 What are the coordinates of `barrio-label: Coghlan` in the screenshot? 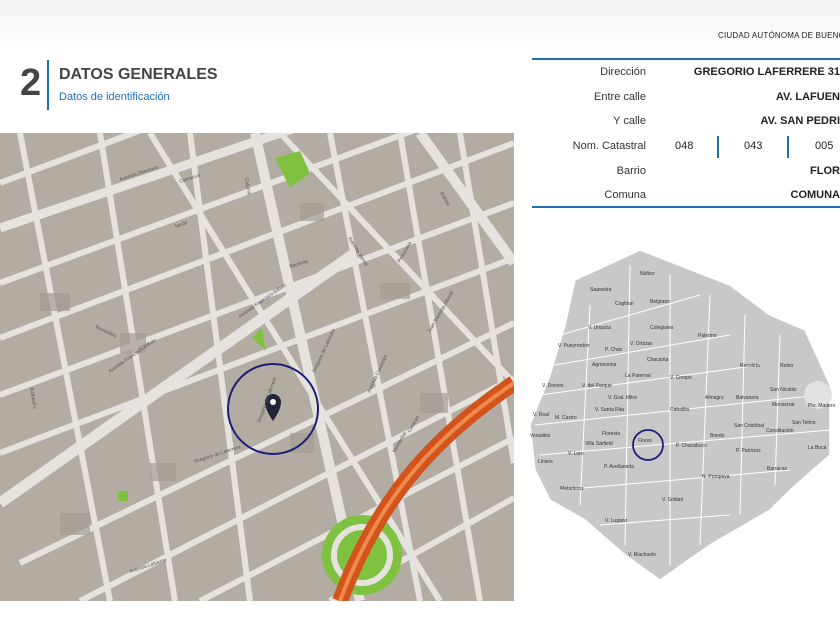 It's located at (624, 304).